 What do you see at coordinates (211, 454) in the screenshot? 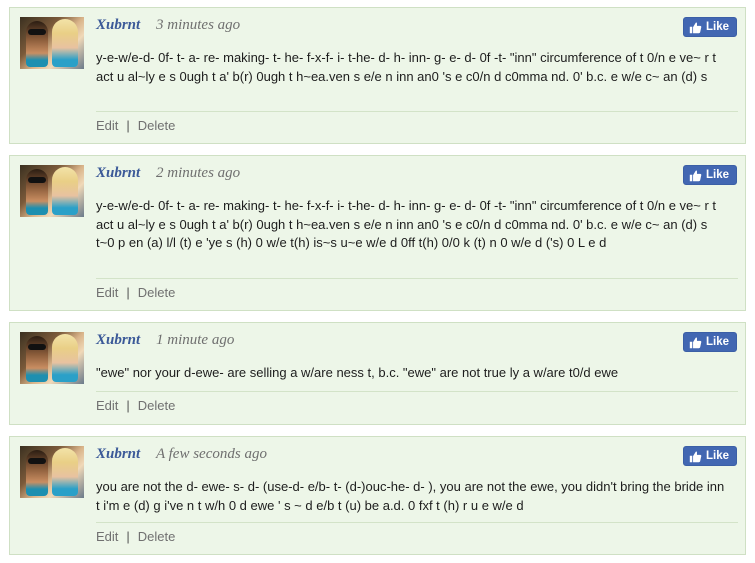
I see `timestamp: A few seconds ago` at bounding box center [211, 454].